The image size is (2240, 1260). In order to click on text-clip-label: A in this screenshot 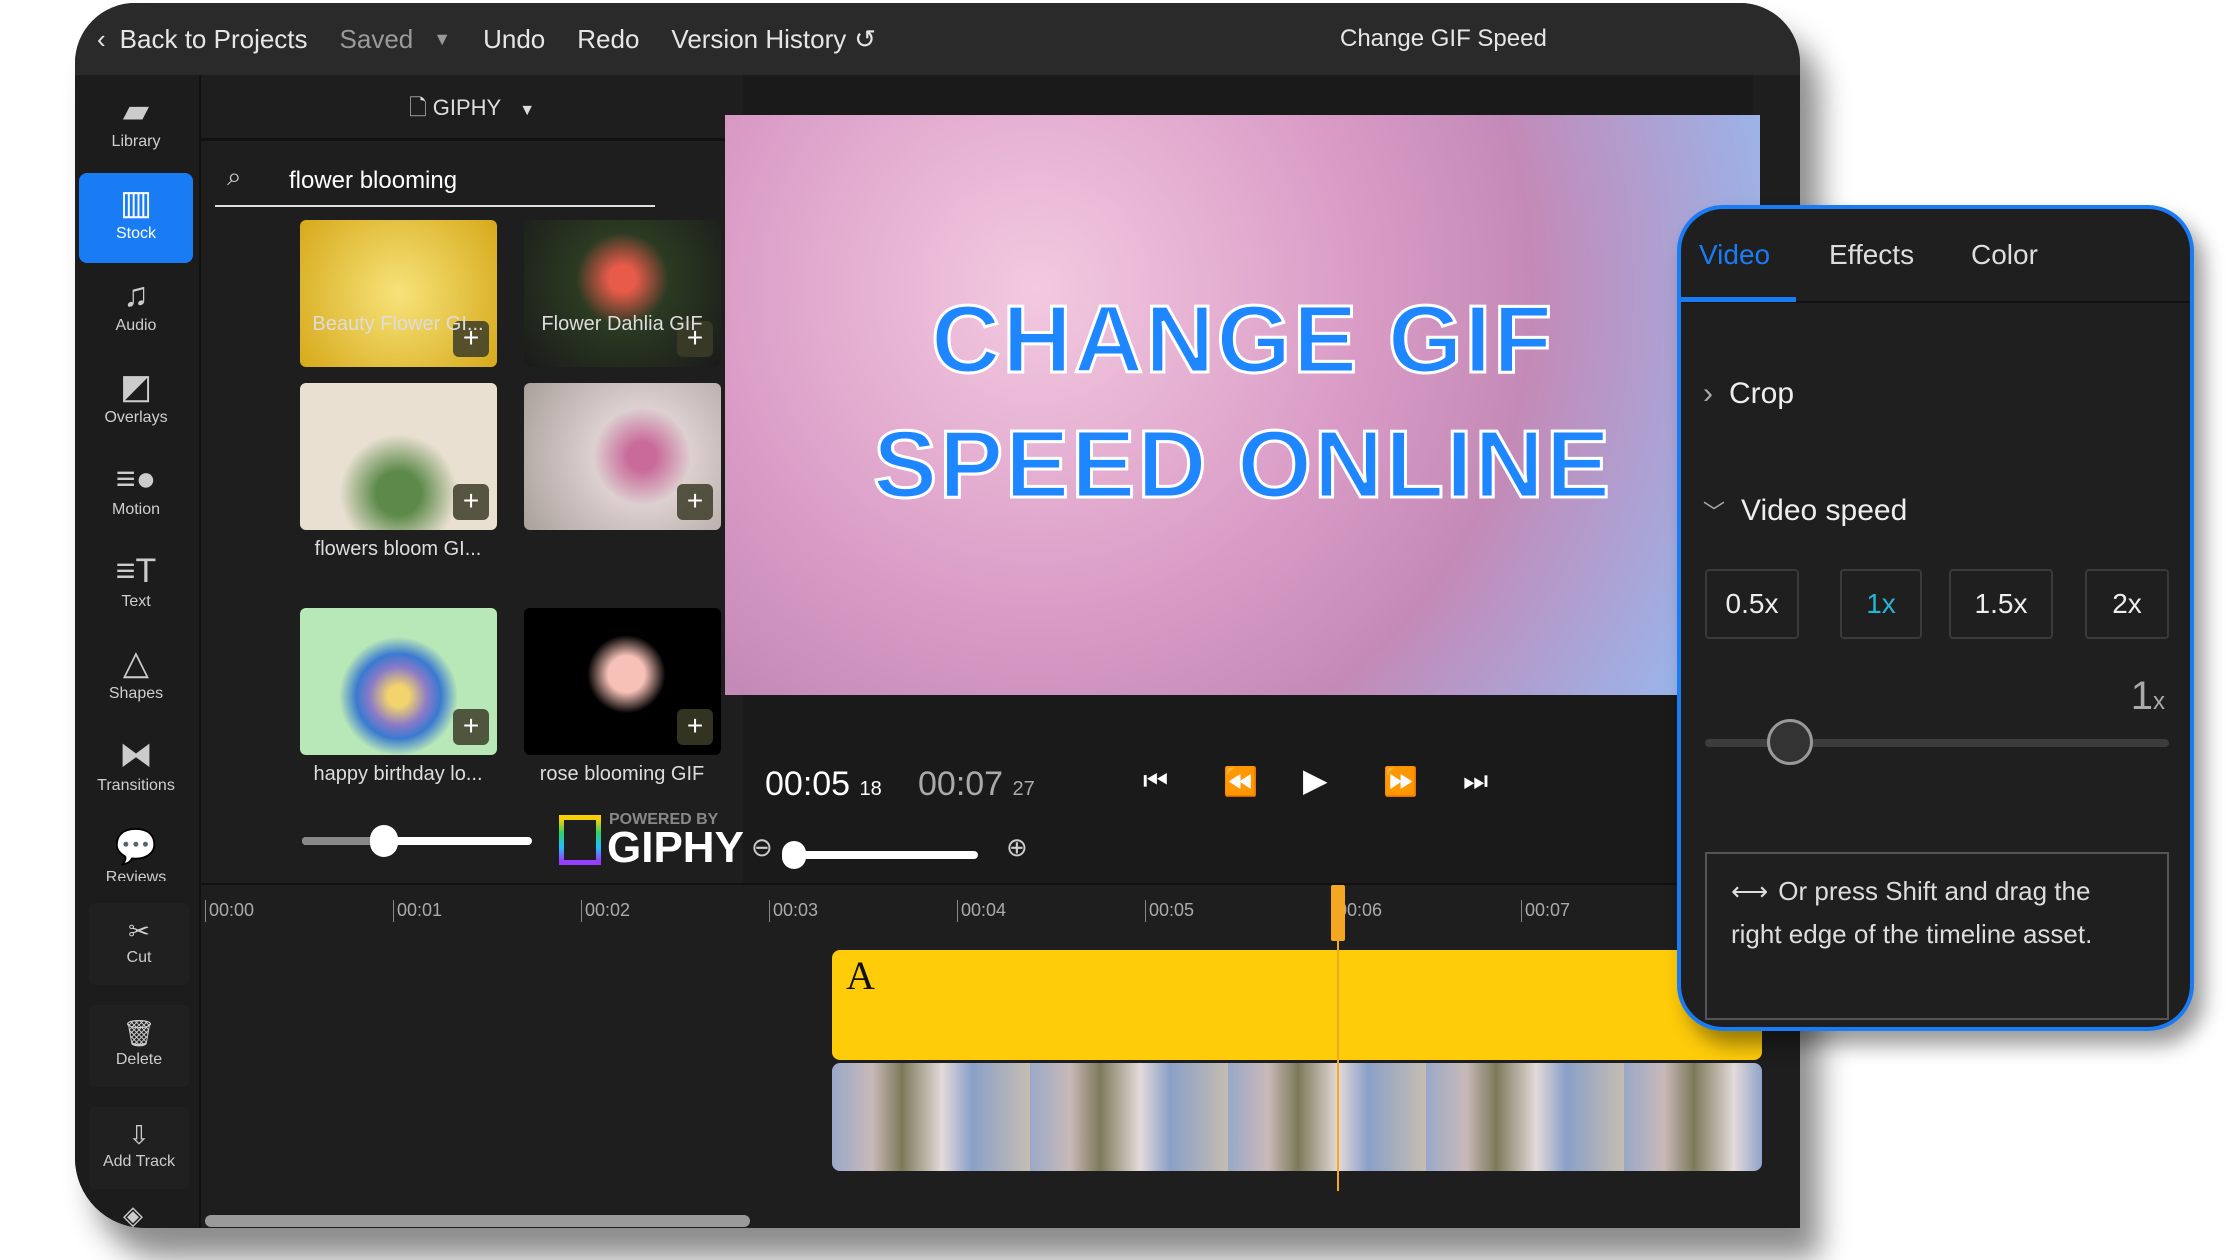, I will do `click(860, 975)`.